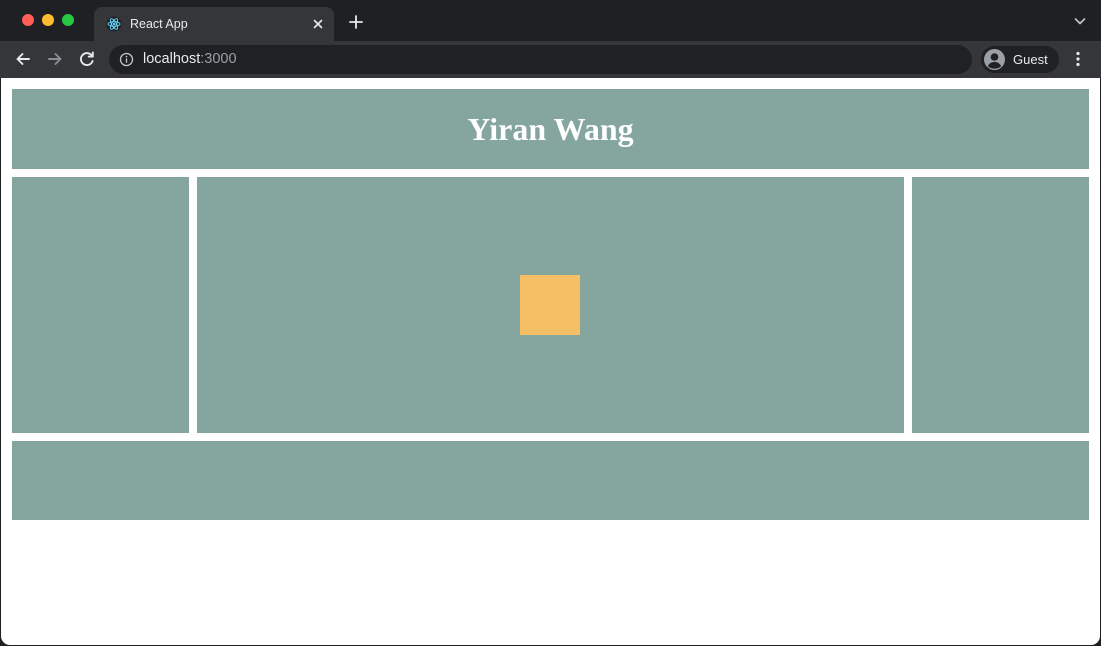  Describe the element at coordinates (550, 480) in the screenshot. I see `footer-panel` at that location.